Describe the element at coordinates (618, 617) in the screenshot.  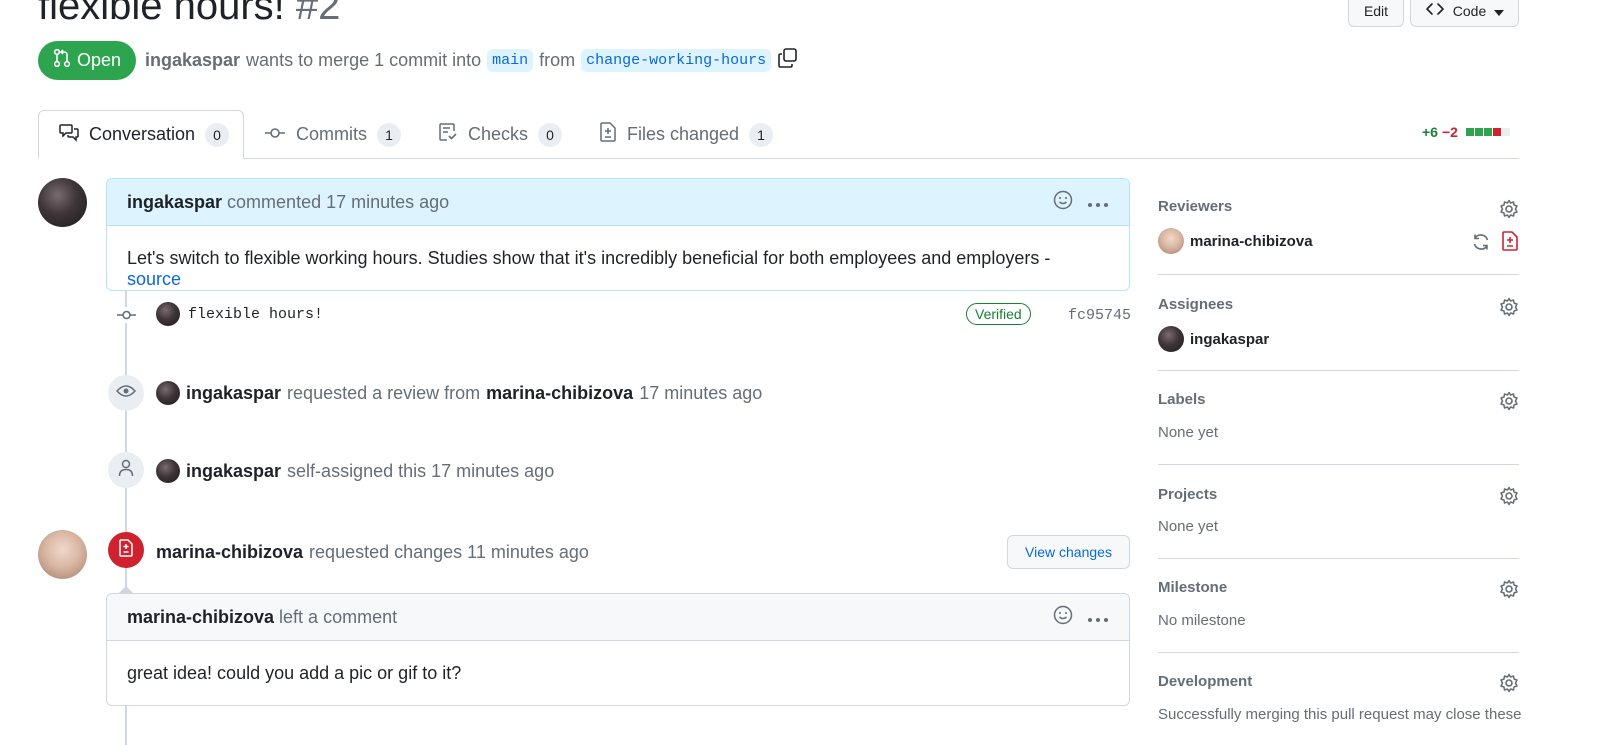
I see `comment-header: marina-chibizova left a comment` at that location.